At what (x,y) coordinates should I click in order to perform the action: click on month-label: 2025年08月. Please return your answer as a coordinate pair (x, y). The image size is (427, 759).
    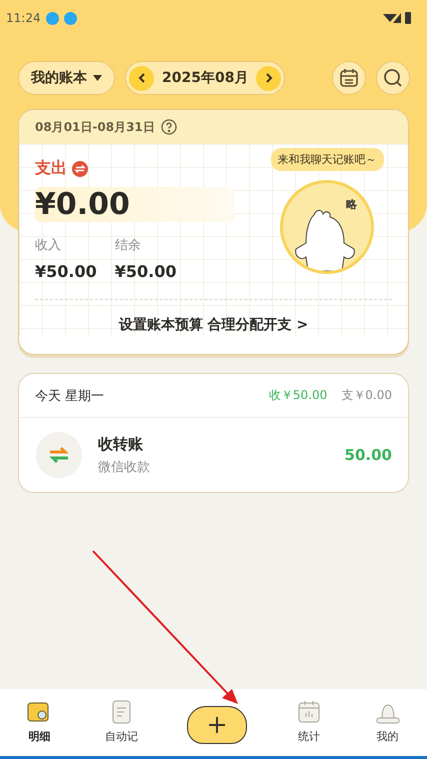
    Looking at the image, I should click on (205, 78).